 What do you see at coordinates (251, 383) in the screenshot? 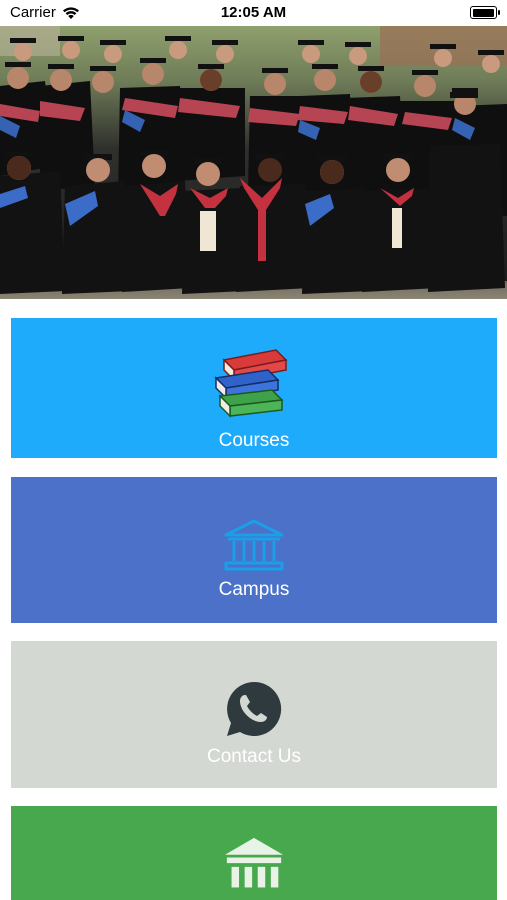
I see `books-icon` at bounding box center [251, 383].